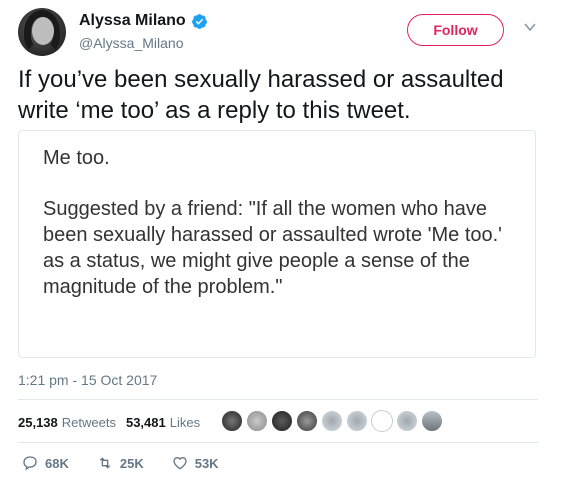 The width and height of the screenshot is (562, 493). I want to click on tweet-actions: 68K 25K 53K, so click(134, 463).